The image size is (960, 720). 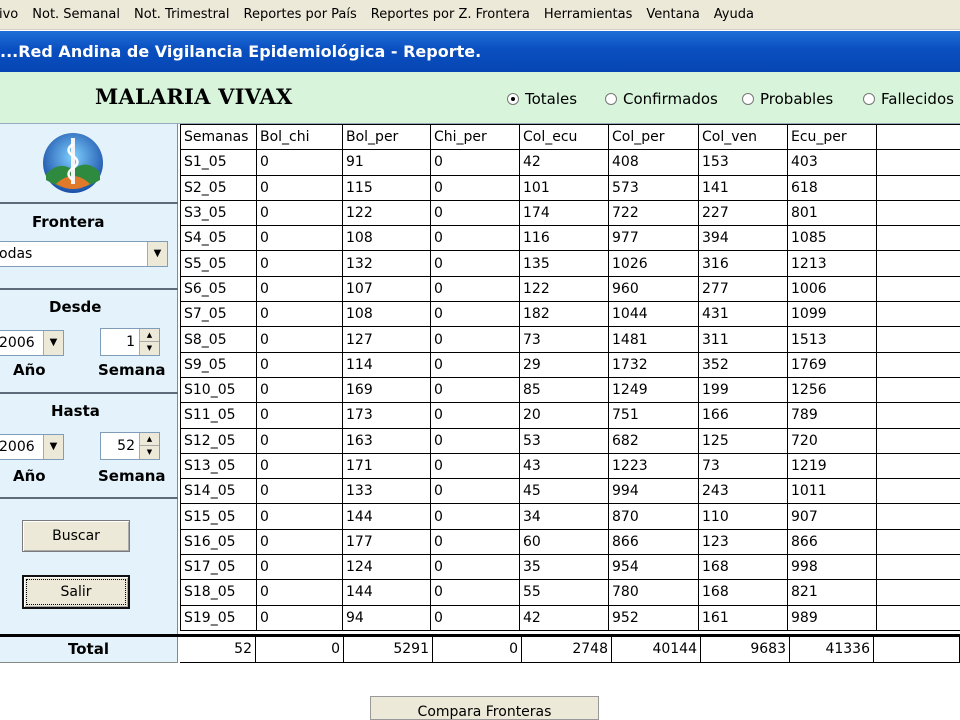 I want to click on table-cell: 227, so click(x=743, y=213).